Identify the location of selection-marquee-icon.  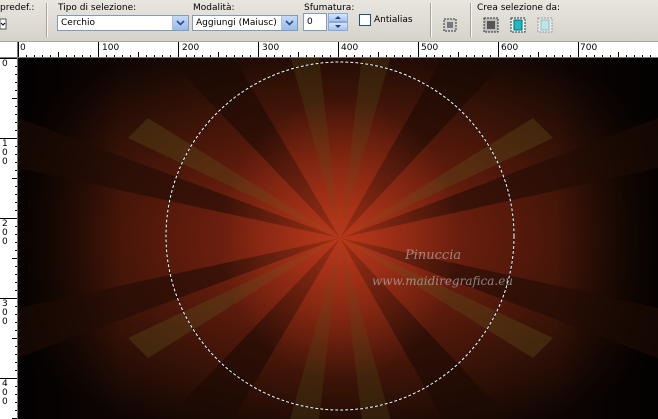
(450, 25).